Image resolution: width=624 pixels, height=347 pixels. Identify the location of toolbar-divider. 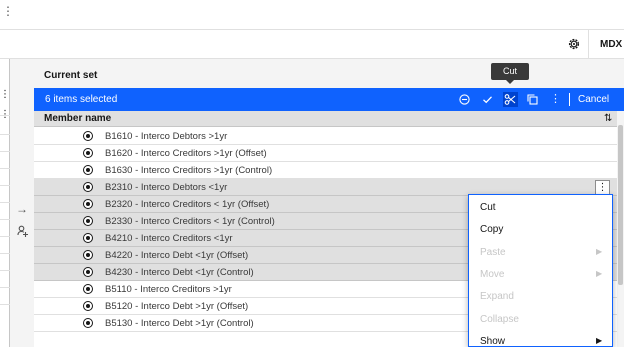
(588, 44).